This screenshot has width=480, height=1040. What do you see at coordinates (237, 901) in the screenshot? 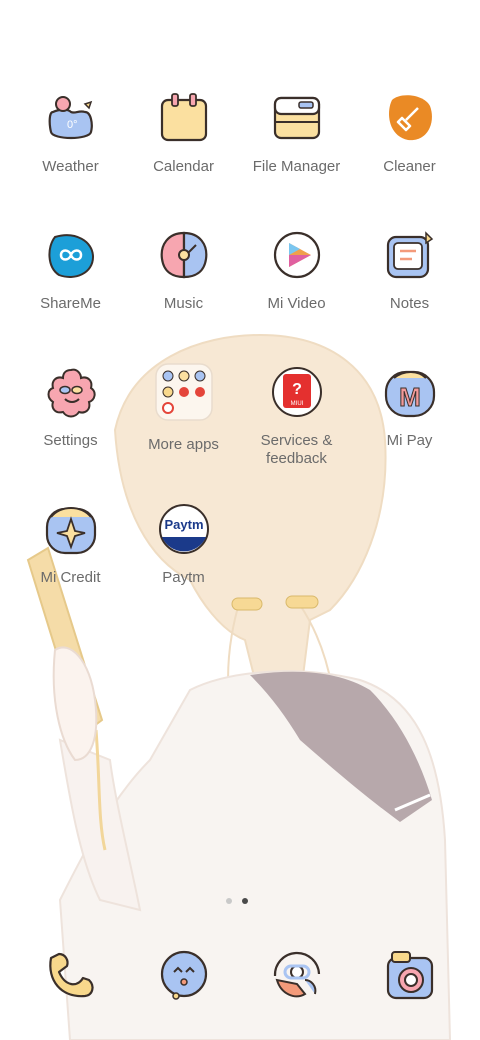
I see `page-indicator` at bounding box center [237, 901].